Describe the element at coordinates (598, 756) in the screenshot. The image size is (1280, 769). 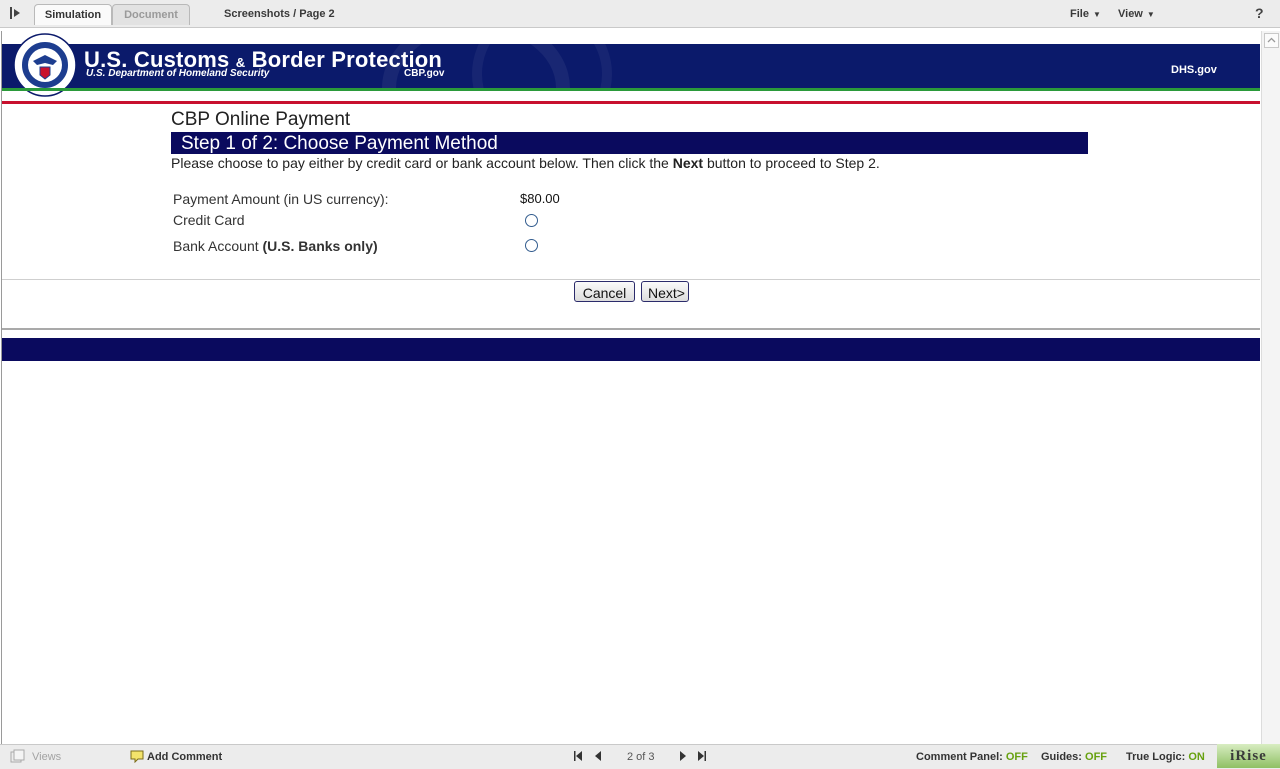
I see `previous-page-icon` at that location.